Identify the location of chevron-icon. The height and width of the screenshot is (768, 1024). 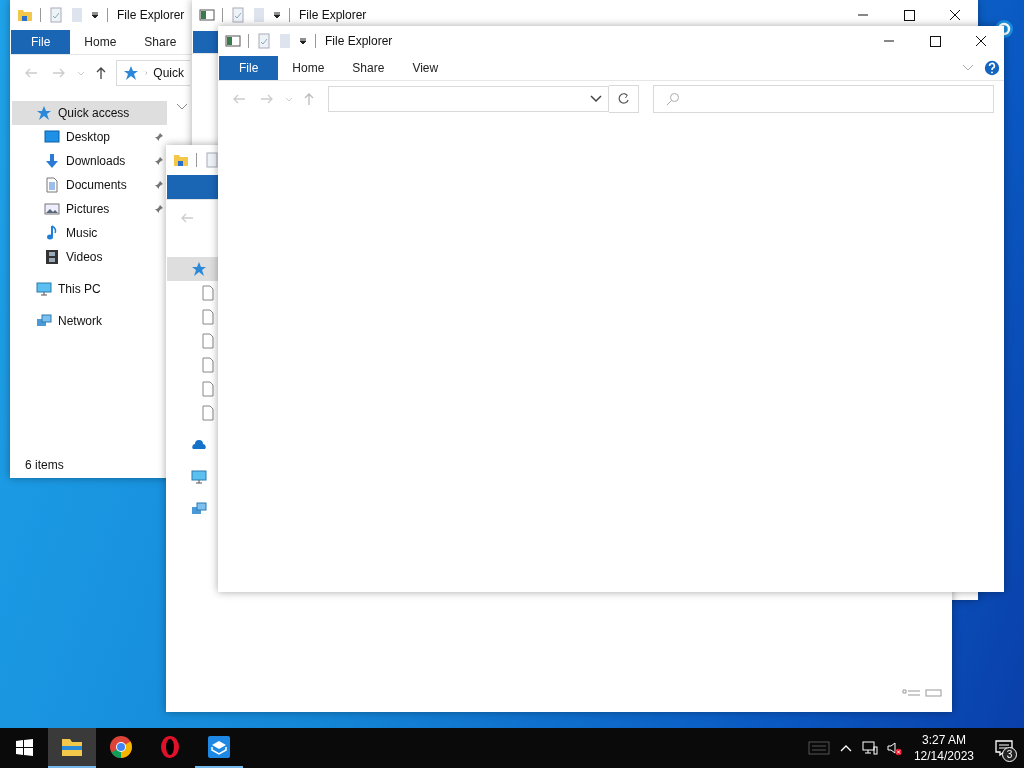
(596, 99).